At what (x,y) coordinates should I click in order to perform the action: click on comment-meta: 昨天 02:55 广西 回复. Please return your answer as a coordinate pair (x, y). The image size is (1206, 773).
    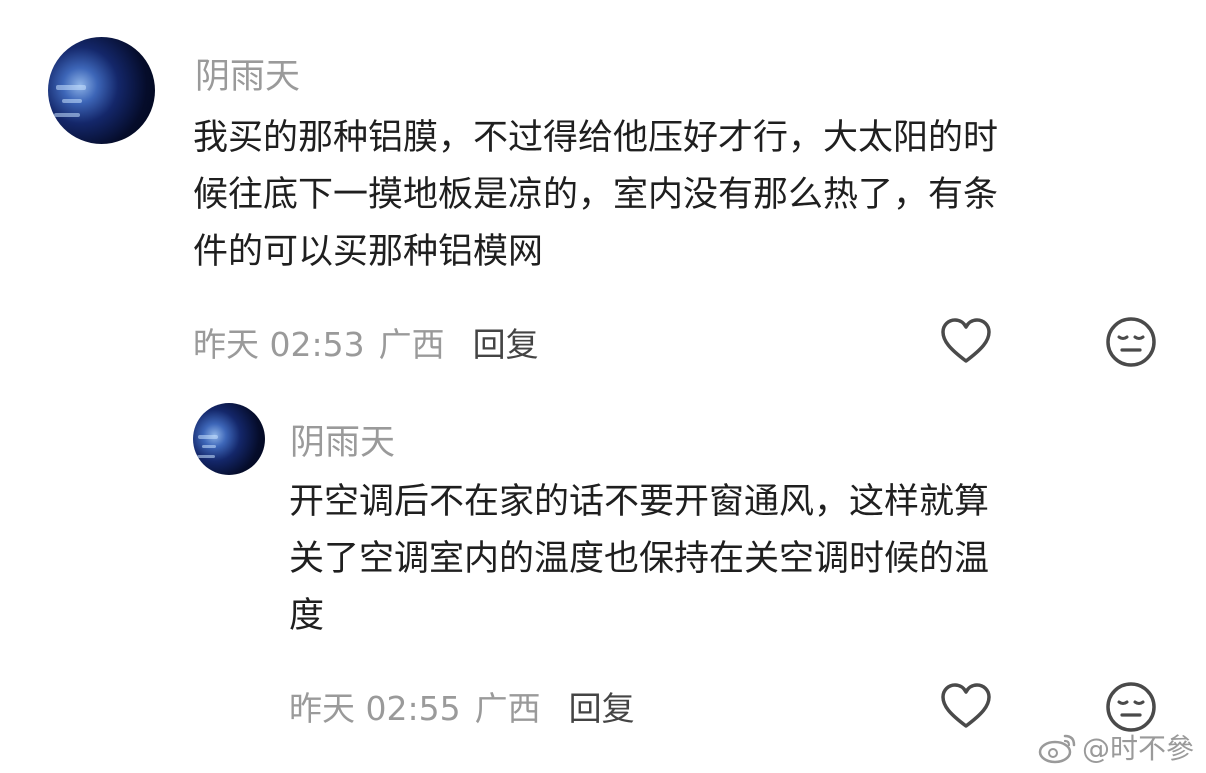
    Looking at the image, I should click on (462, 706).